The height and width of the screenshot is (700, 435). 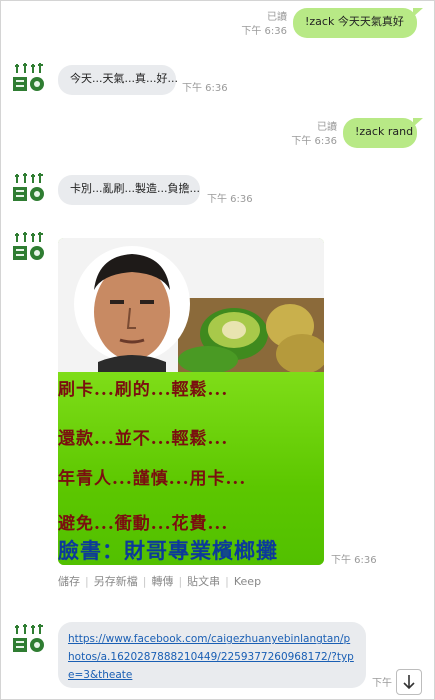 I want to click on scroll-to-bottom-button, so click(x=409, y=682).